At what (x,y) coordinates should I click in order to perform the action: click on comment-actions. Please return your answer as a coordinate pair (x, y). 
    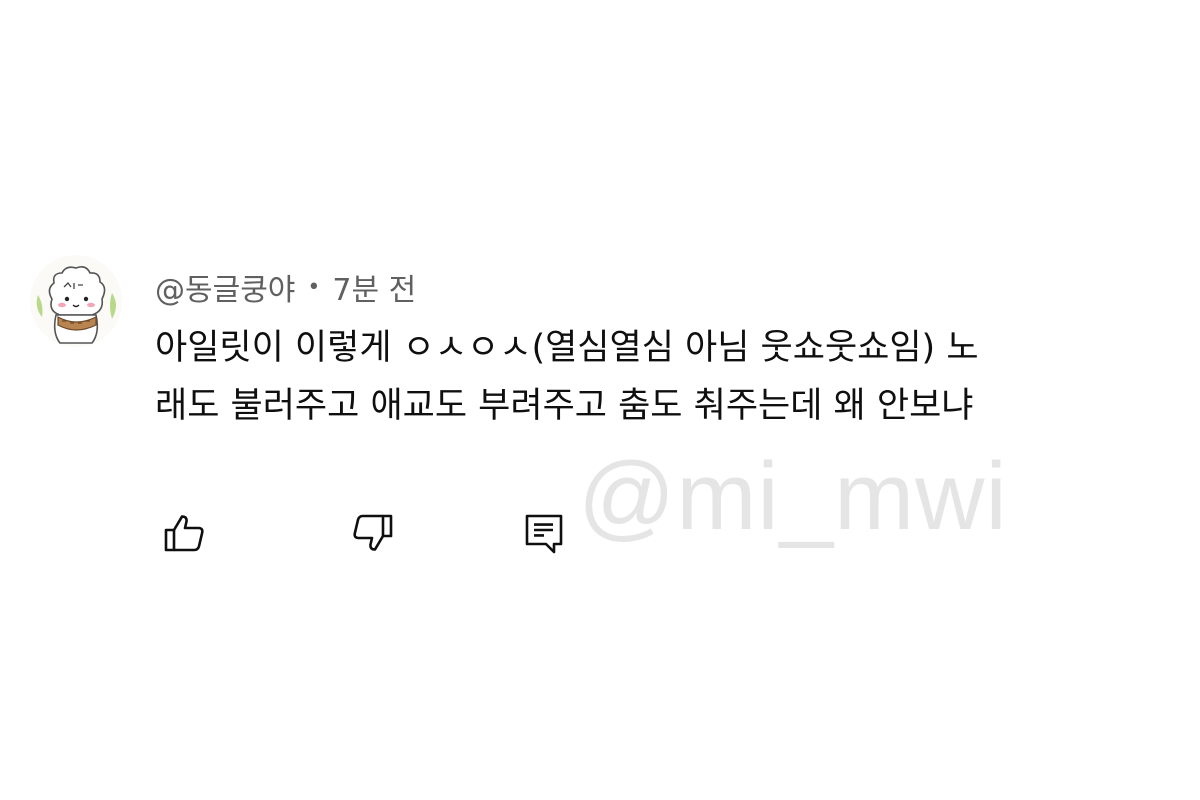
    Looking at the image, I should click on (364, 533).